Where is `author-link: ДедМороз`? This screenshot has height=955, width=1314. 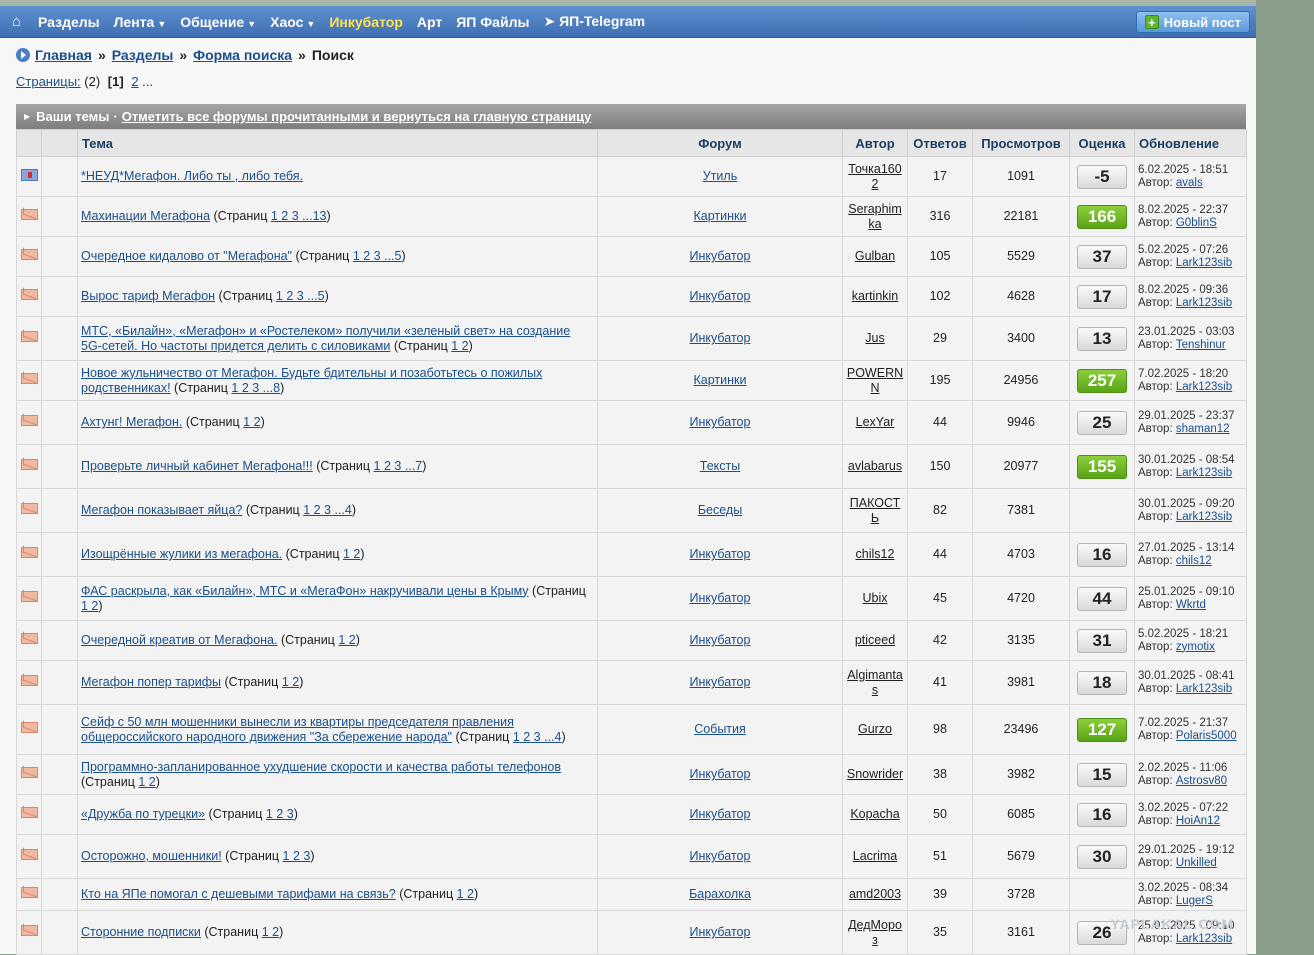 author-link: ДедМороз is located at coordinates (875, 932).